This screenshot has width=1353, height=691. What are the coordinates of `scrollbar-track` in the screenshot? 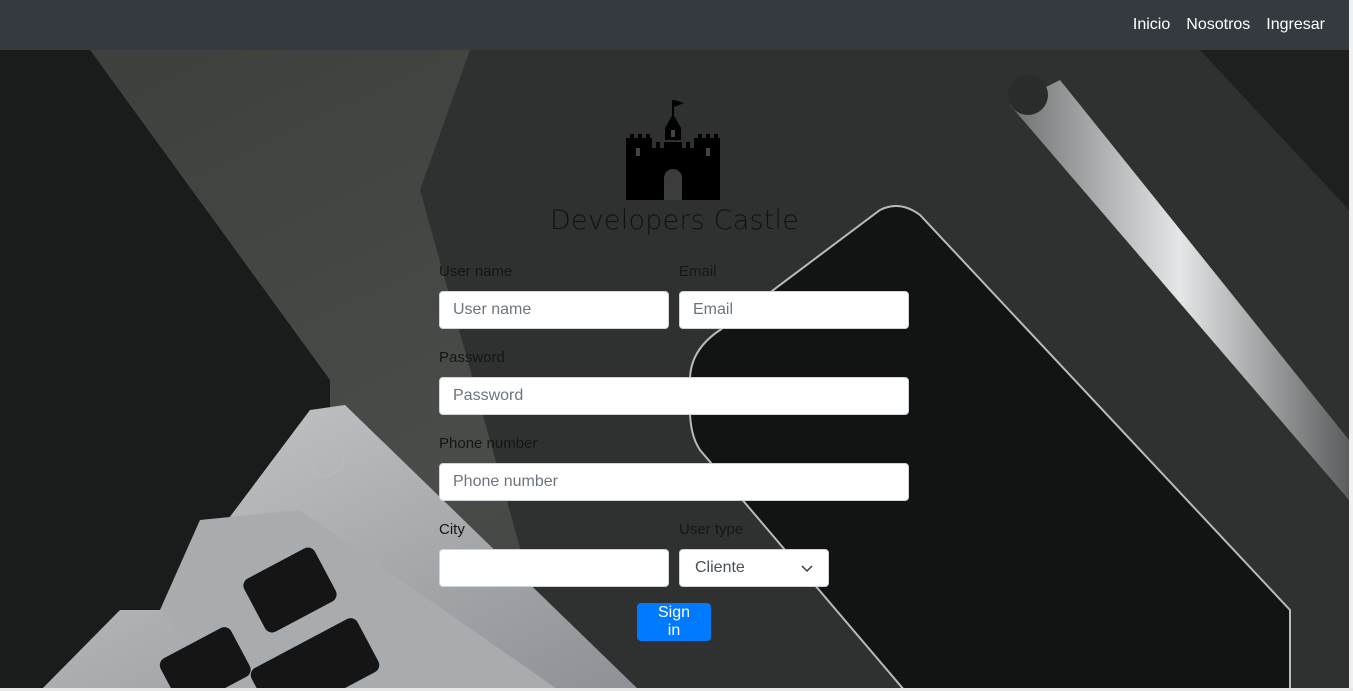 It's located at (1351, 345).